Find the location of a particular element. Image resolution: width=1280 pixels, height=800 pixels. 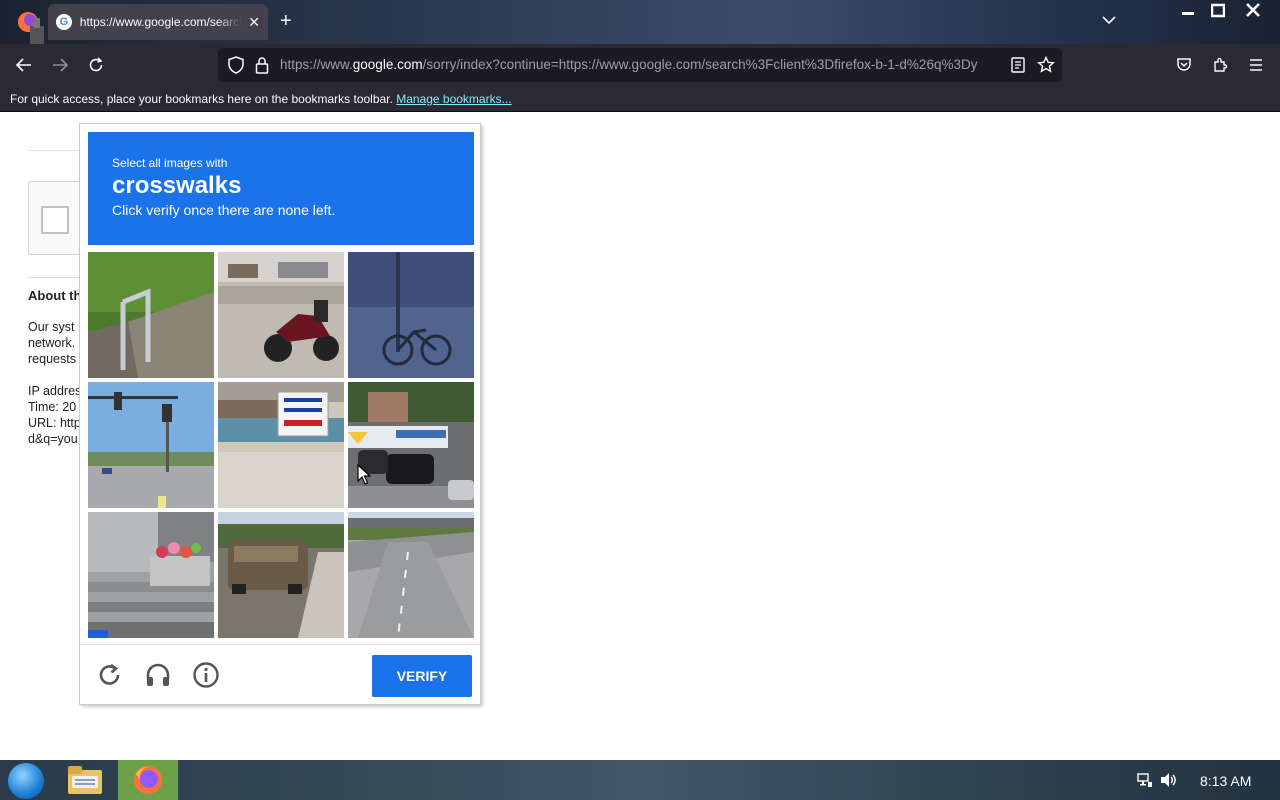

verify-button: VERIFY is located at coordinates (422, 676).